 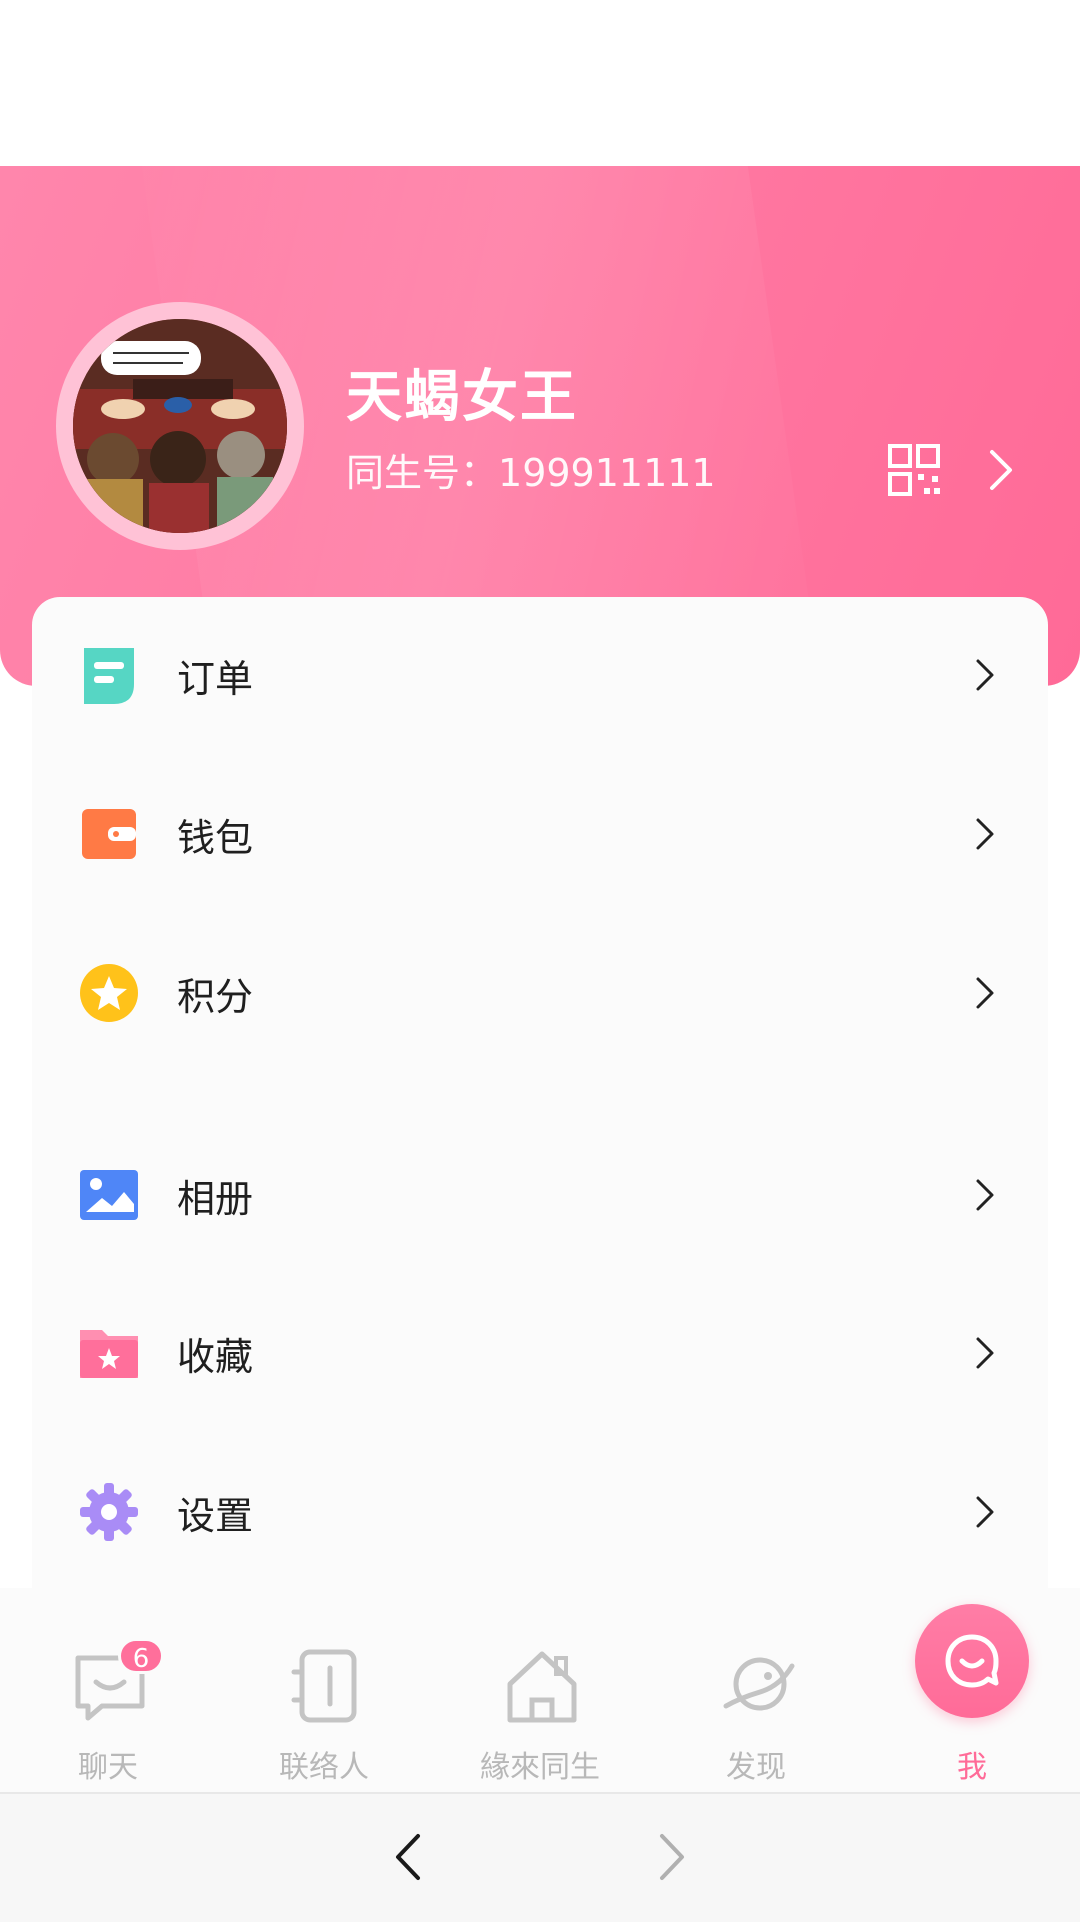 I want to click on menu-item-order: 订单, so click(x=540, y=675).